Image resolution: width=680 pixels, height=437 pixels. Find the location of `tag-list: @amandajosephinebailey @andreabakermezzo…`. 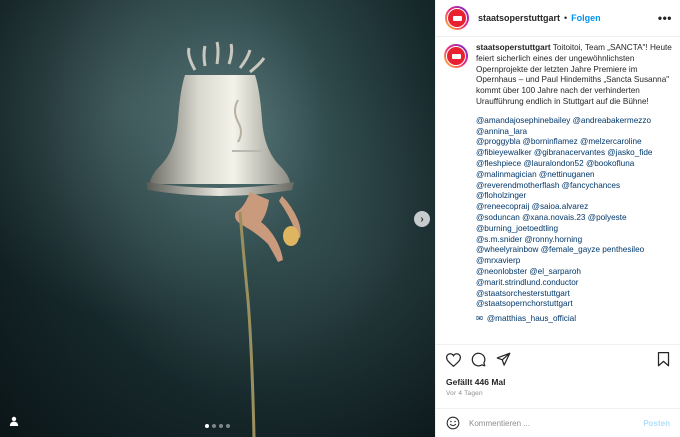

tag-list: @amandajosephinebailey @andreabakermezzo… is located at coordinates (574, 213).